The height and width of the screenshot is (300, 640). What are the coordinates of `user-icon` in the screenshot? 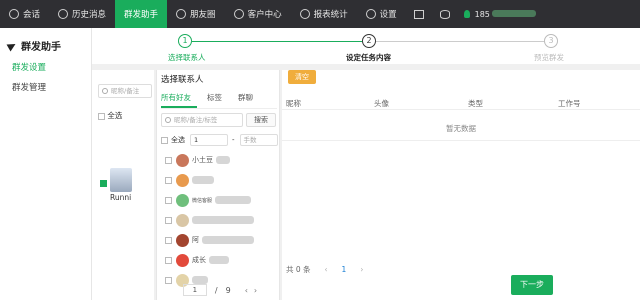 It's located at (238, 14).